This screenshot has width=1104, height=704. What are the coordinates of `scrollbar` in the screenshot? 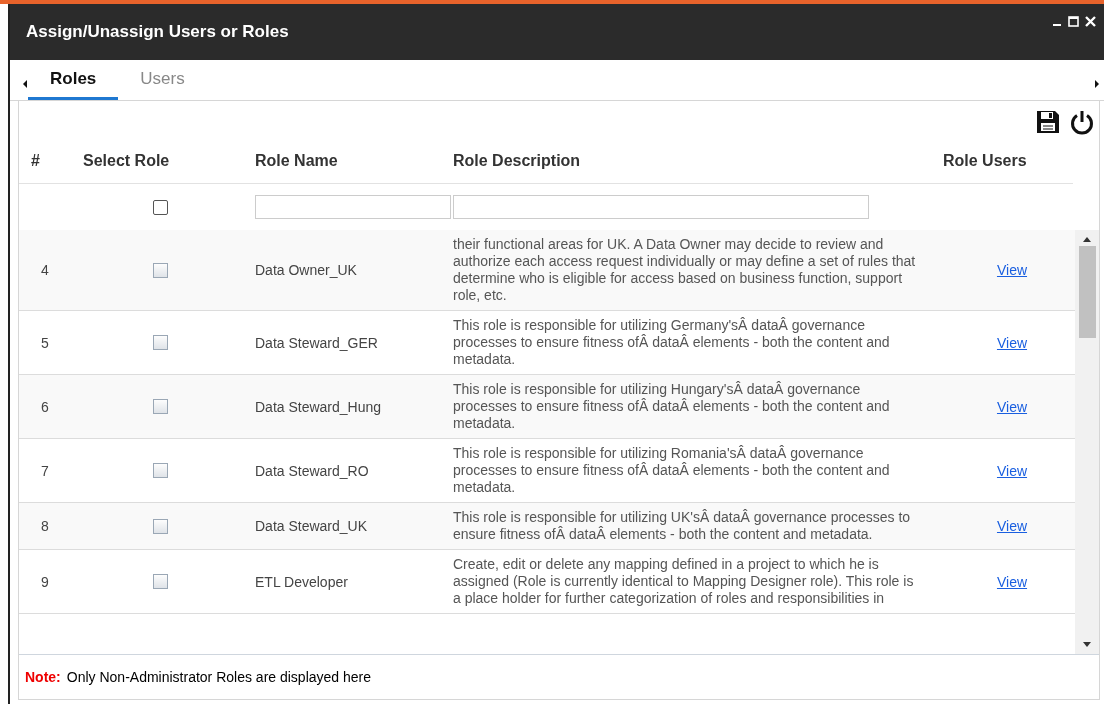 It's located at (1087, 442).